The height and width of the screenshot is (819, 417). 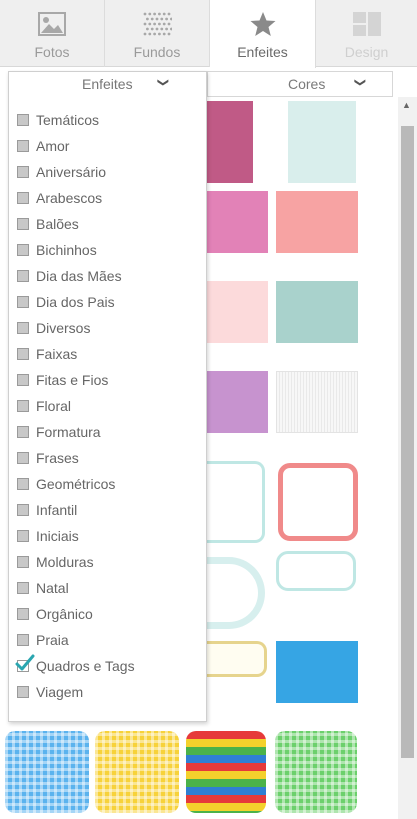 What do you see at coordinates (107, 433) in the screenshot?
I see `category-option: Formatura` at bounding box center [107, 433].